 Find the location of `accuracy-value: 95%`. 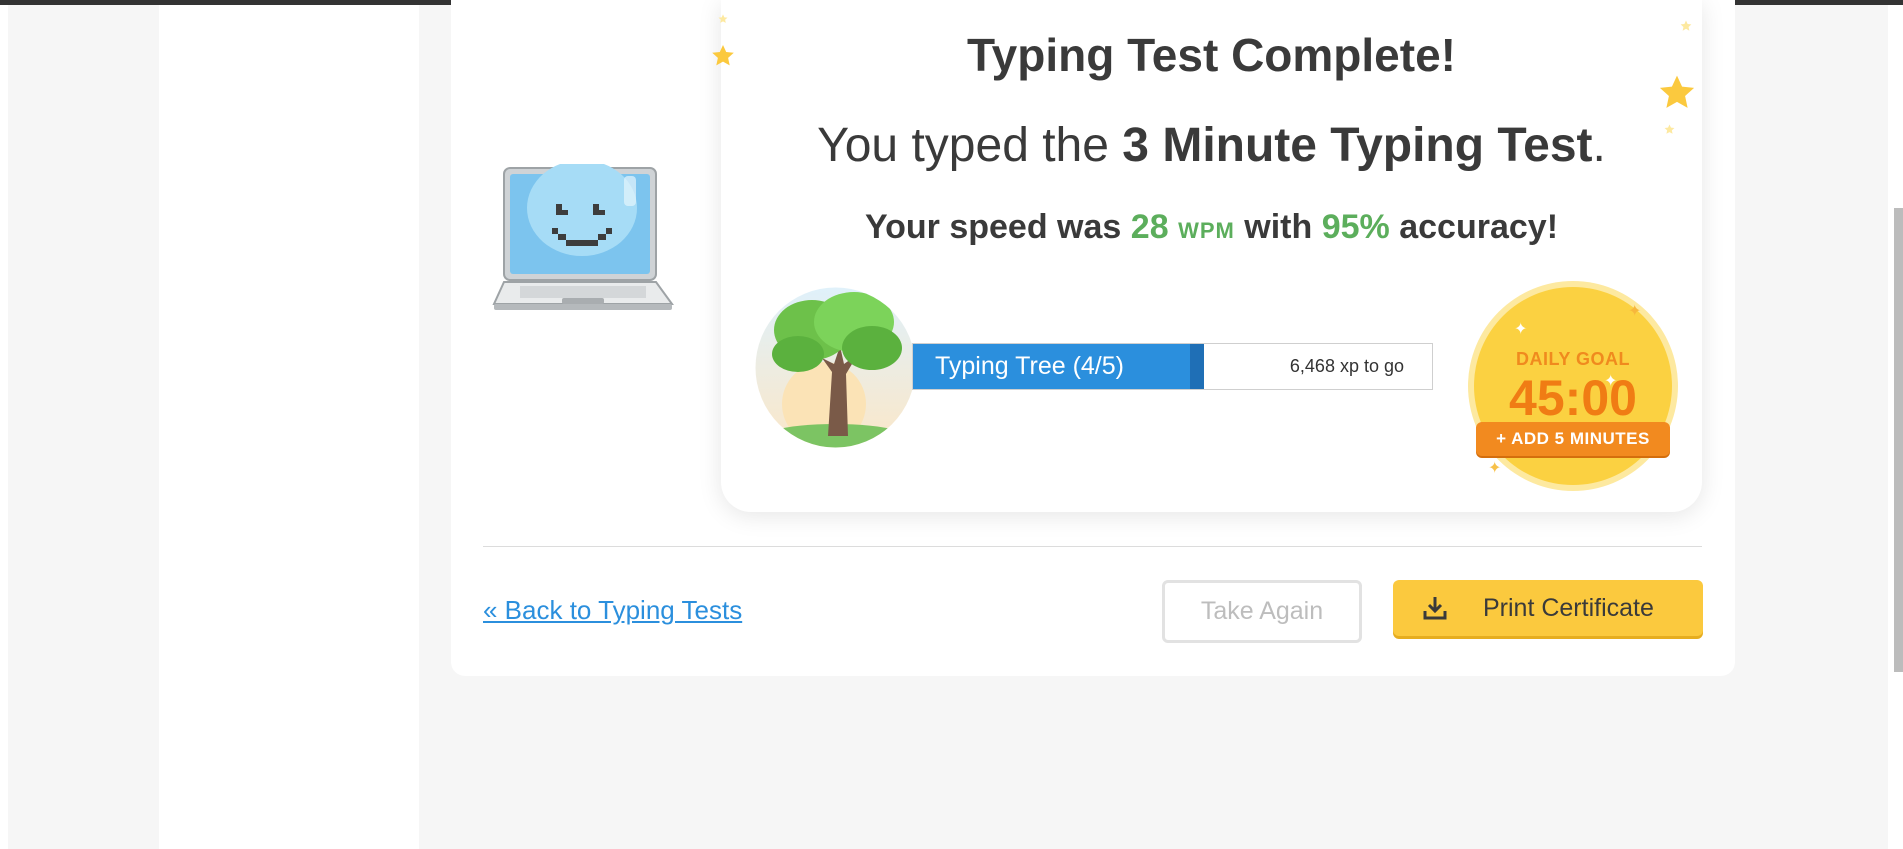

accuracy-value: 95% is located at coordinates (1355, 227).